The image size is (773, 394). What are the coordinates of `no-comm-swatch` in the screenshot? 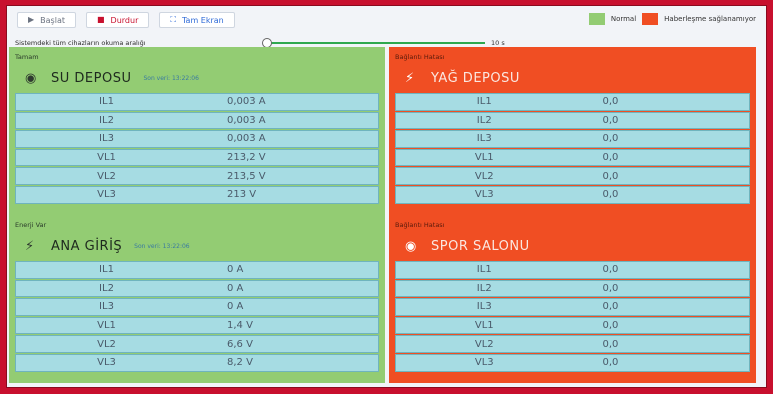 It's located at (650, 19).